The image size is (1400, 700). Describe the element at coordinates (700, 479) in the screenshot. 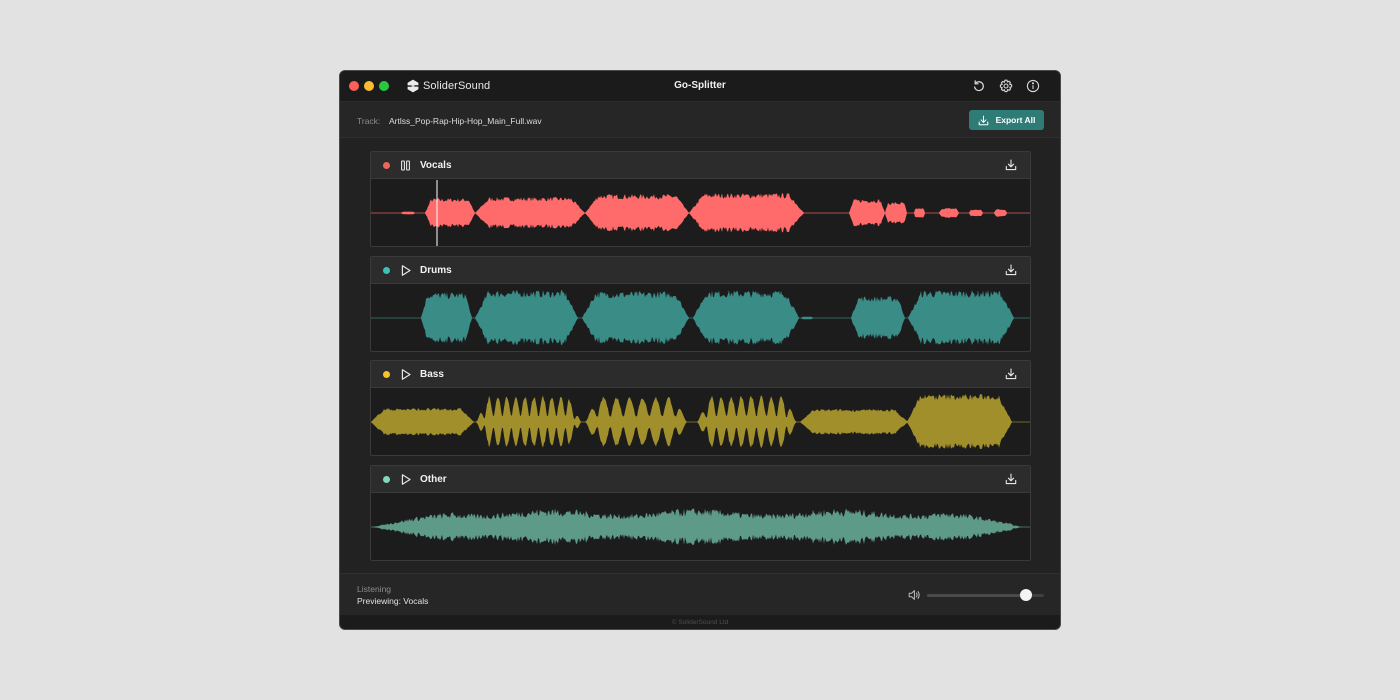

I see `stem-header: Other` at that location.